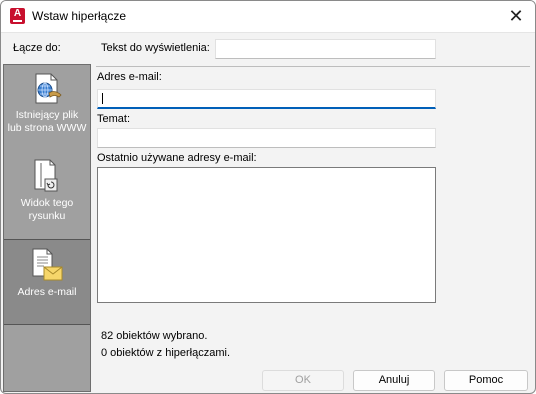  Describe the element at coordinates (47, 264) in the screenshot. I see `email-document-icon` at that location.